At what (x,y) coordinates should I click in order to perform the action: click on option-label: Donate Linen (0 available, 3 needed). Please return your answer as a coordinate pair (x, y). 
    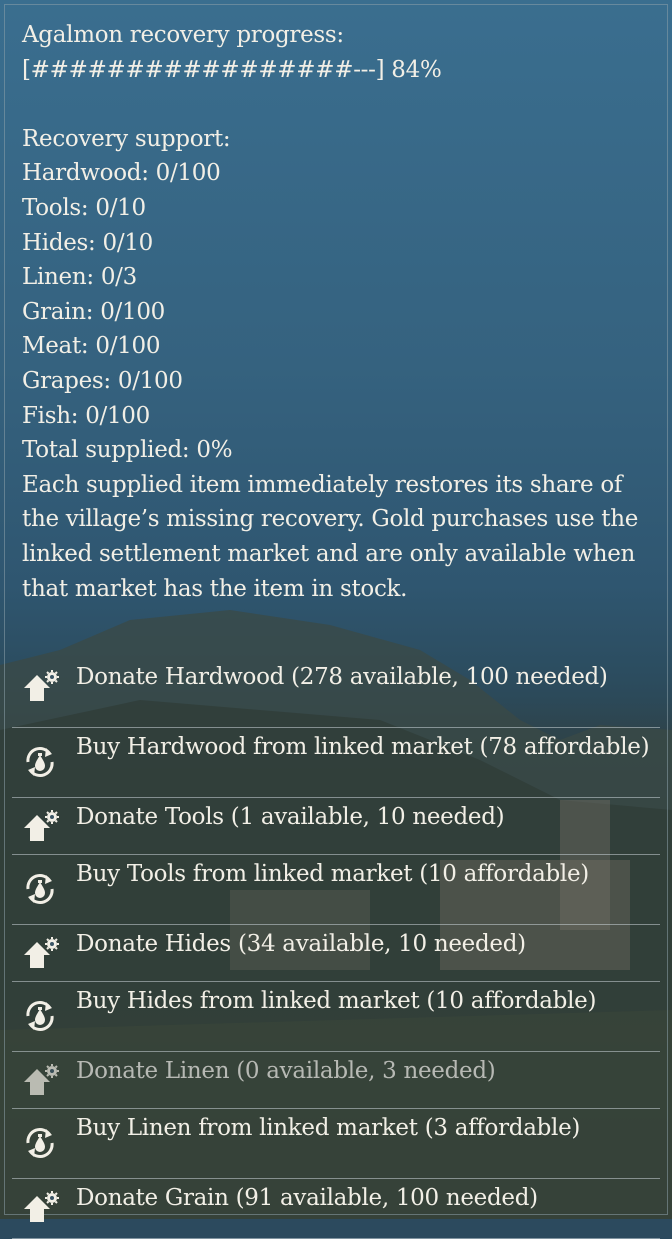
    Looking at the image, I should click on (286, 1071).